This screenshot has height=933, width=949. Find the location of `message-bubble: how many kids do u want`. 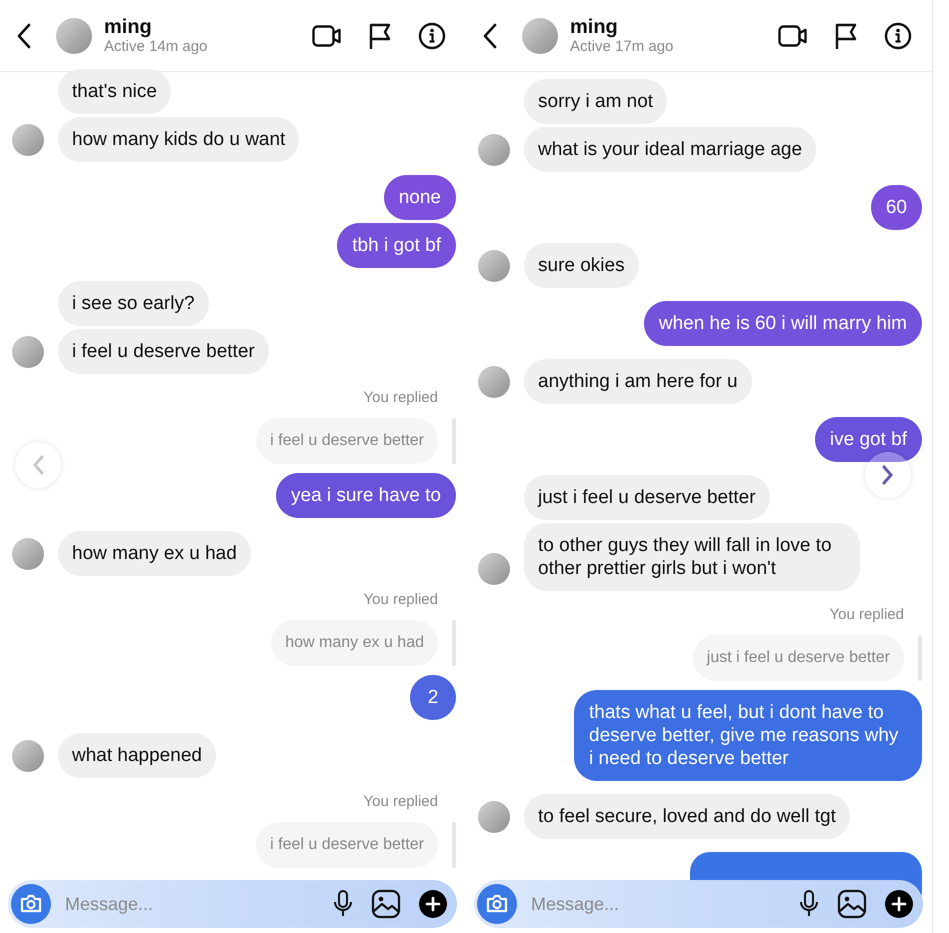

message-bubble: how many kids do u want is located at coordinates (179, 139).